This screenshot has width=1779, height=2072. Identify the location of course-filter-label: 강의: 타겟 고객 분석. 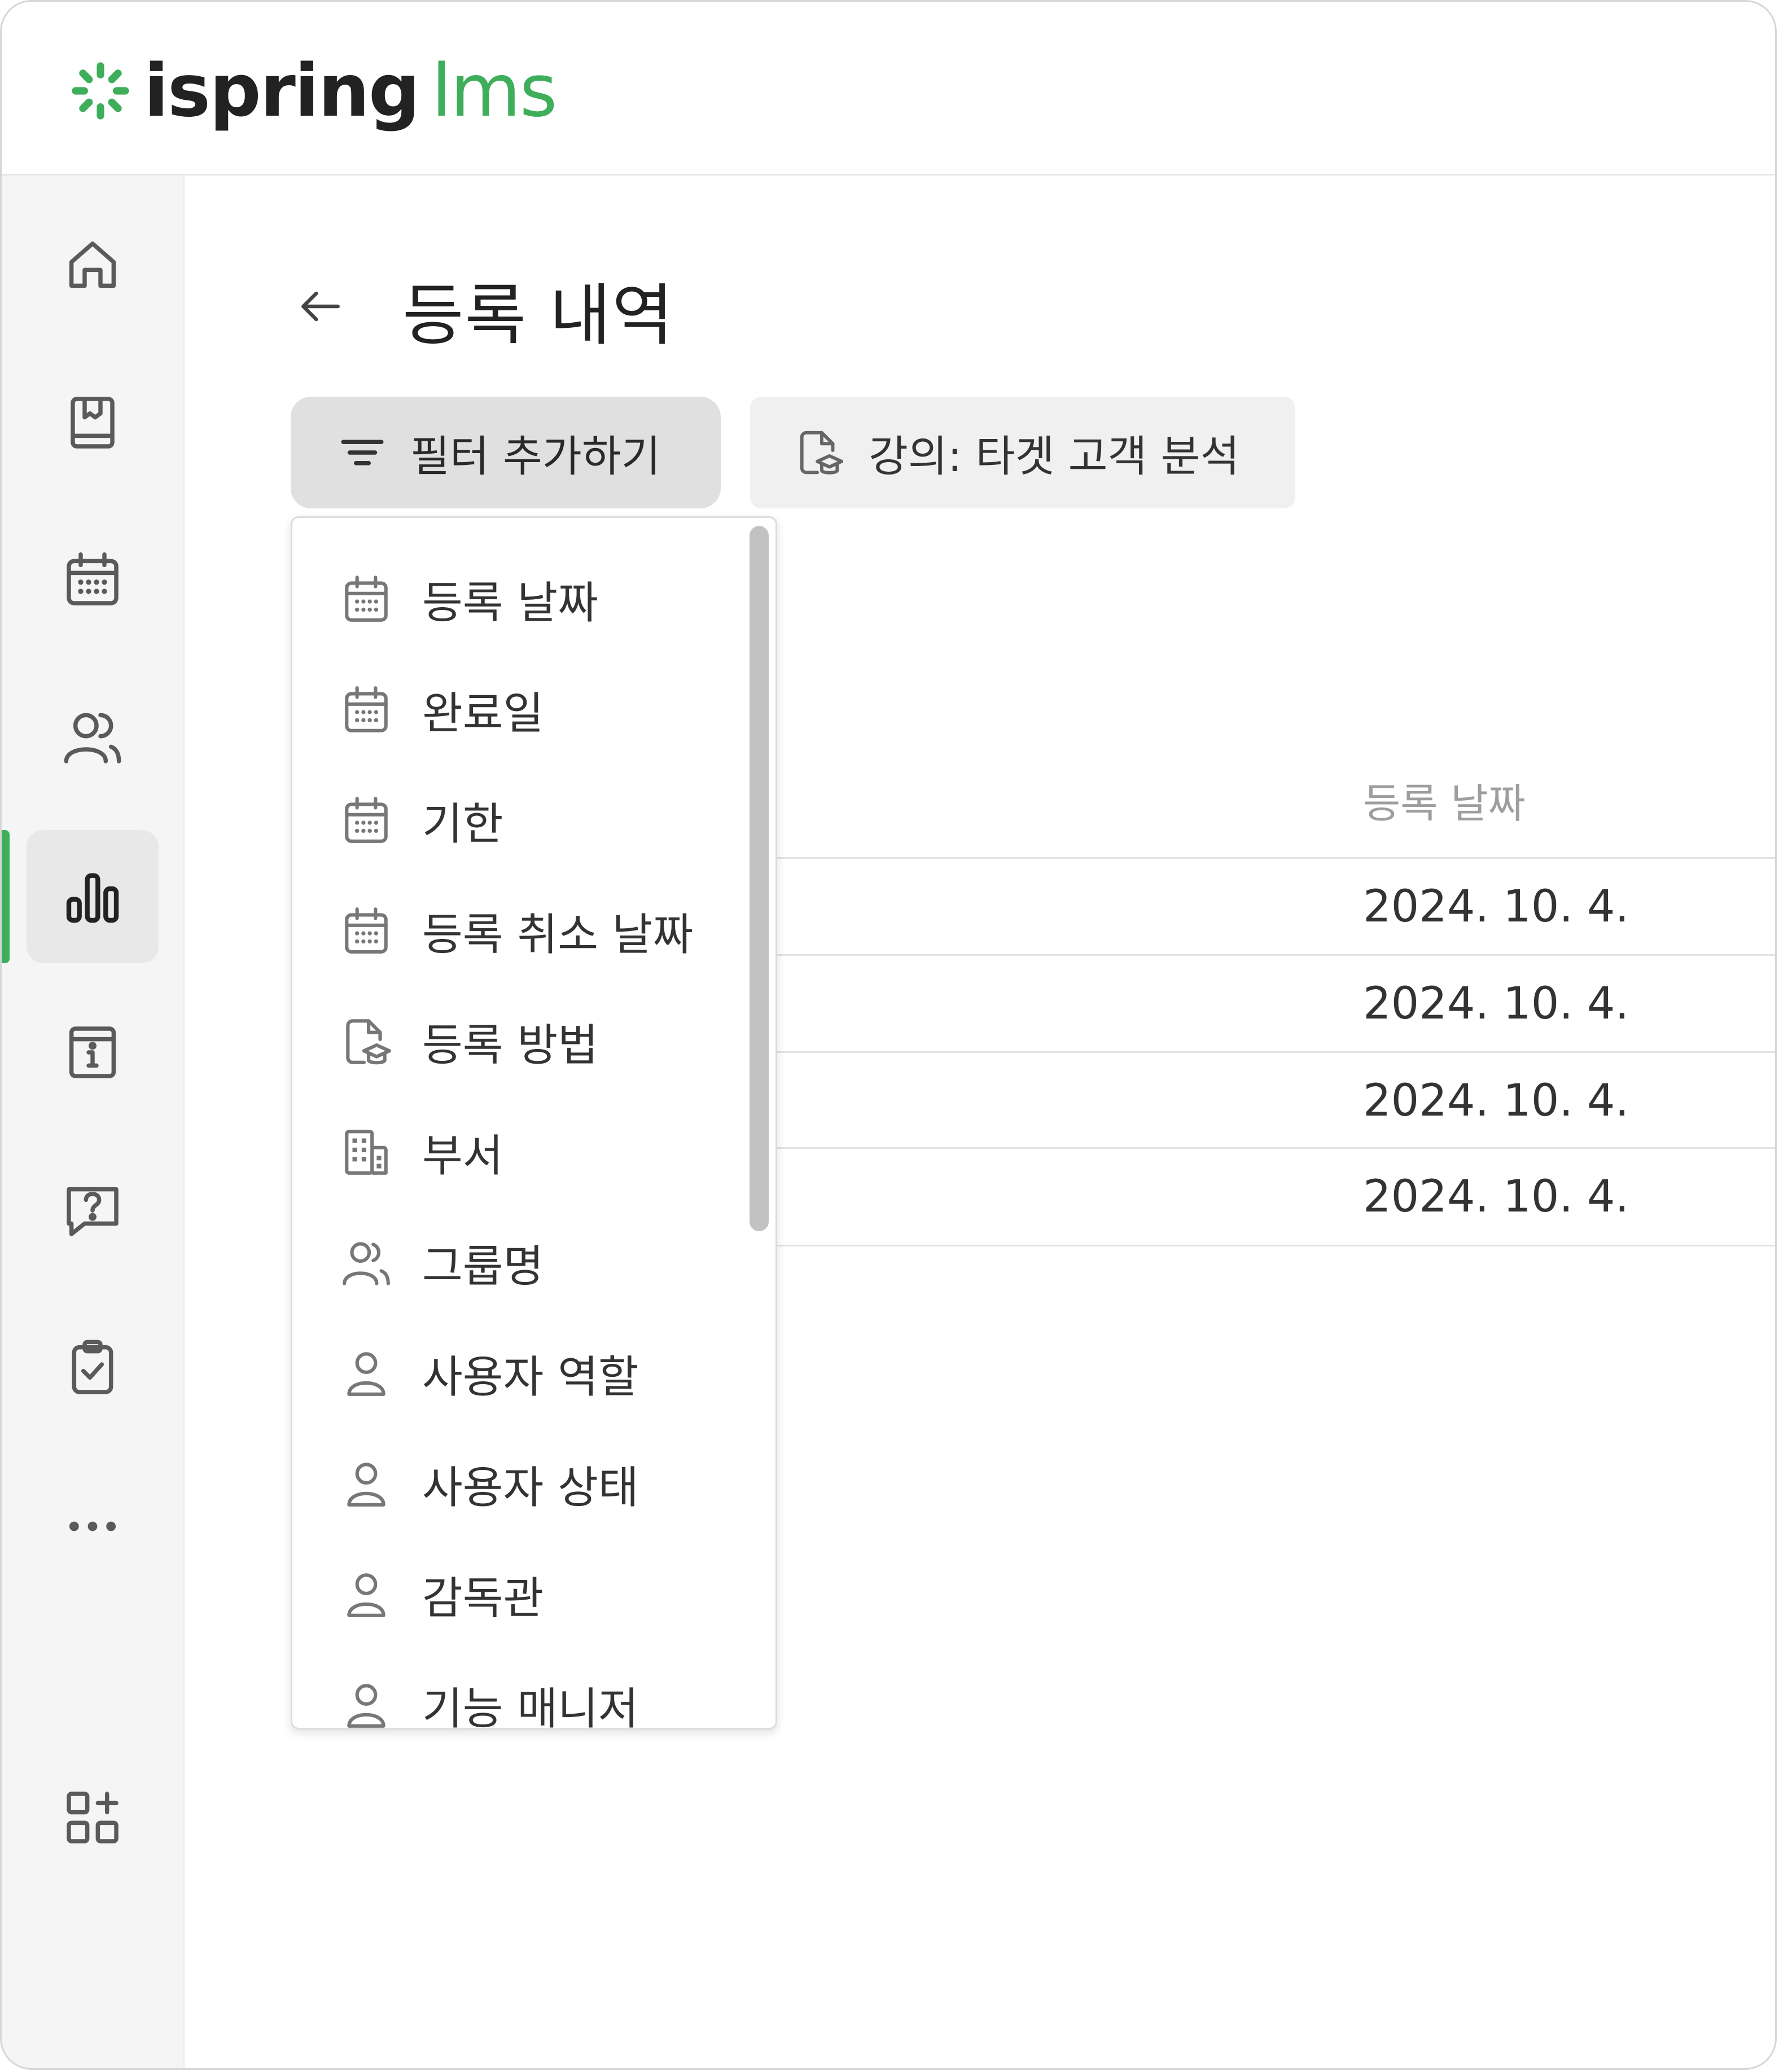
(1054, 456).